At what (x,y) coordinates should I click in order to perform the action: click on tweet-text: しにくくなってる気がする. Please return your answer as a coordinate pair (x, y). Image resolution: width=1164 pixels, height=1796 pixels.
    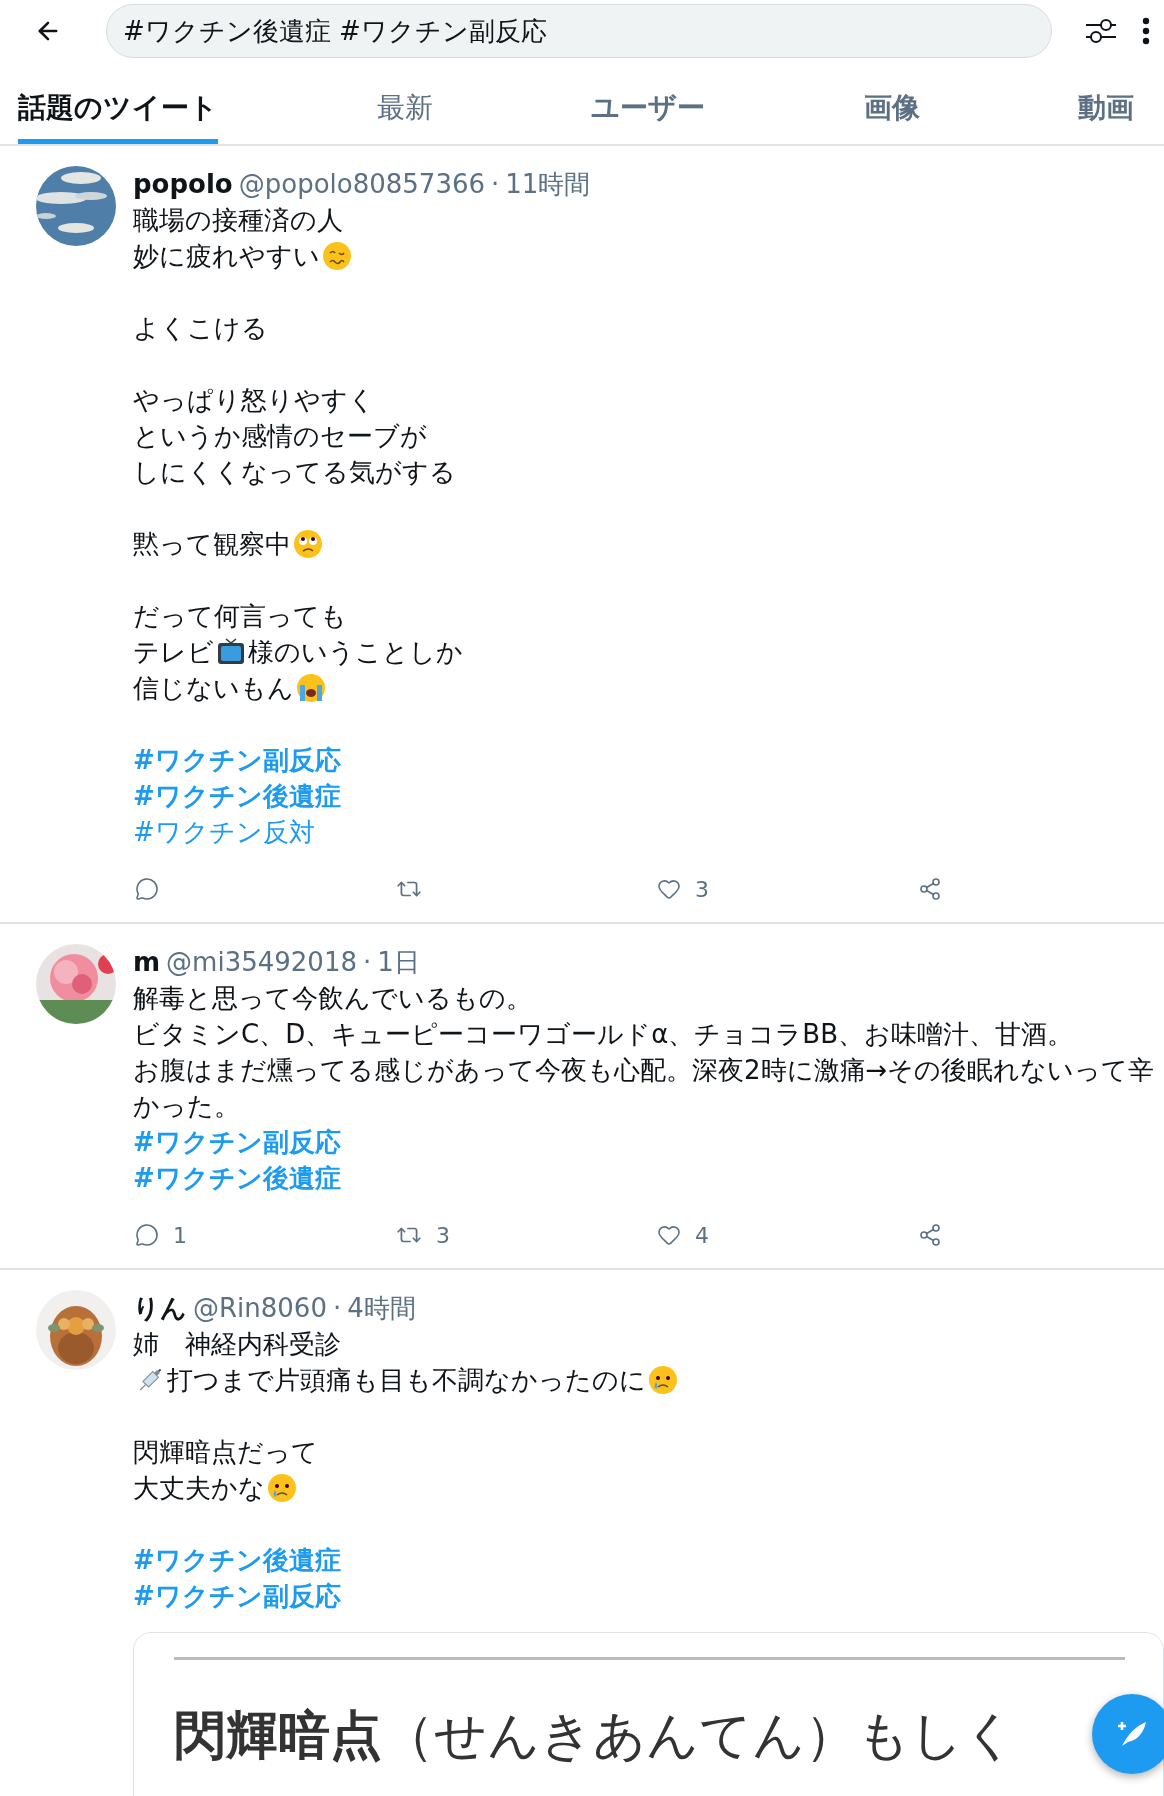
    Looking at the image, I should click on (294, 472).